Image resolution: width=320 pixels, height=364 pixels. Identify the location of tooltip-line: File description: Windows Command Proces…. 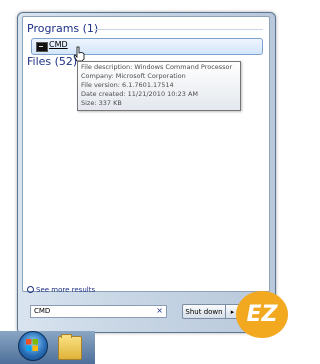
(157, 67).